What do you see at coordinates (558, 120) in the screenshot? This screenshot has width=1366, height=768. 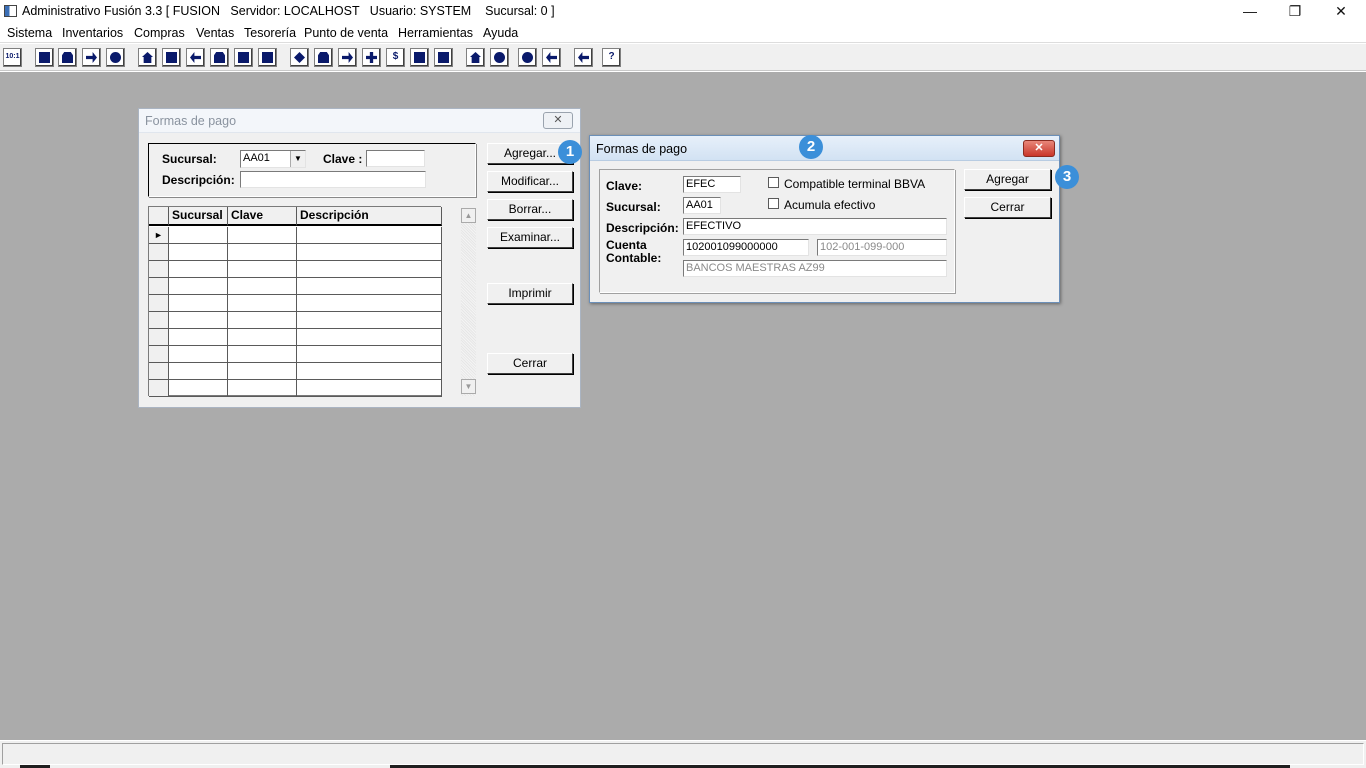 I see `browse-close-button: ✕` at bounding box center [558, 120].